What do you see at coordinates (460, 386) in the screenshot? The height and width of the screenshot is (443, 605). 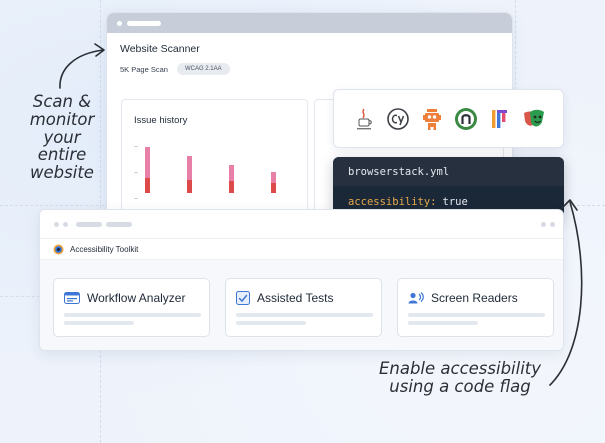 I see `annotation-line: using a code flag` at bounding box center [460, 386].